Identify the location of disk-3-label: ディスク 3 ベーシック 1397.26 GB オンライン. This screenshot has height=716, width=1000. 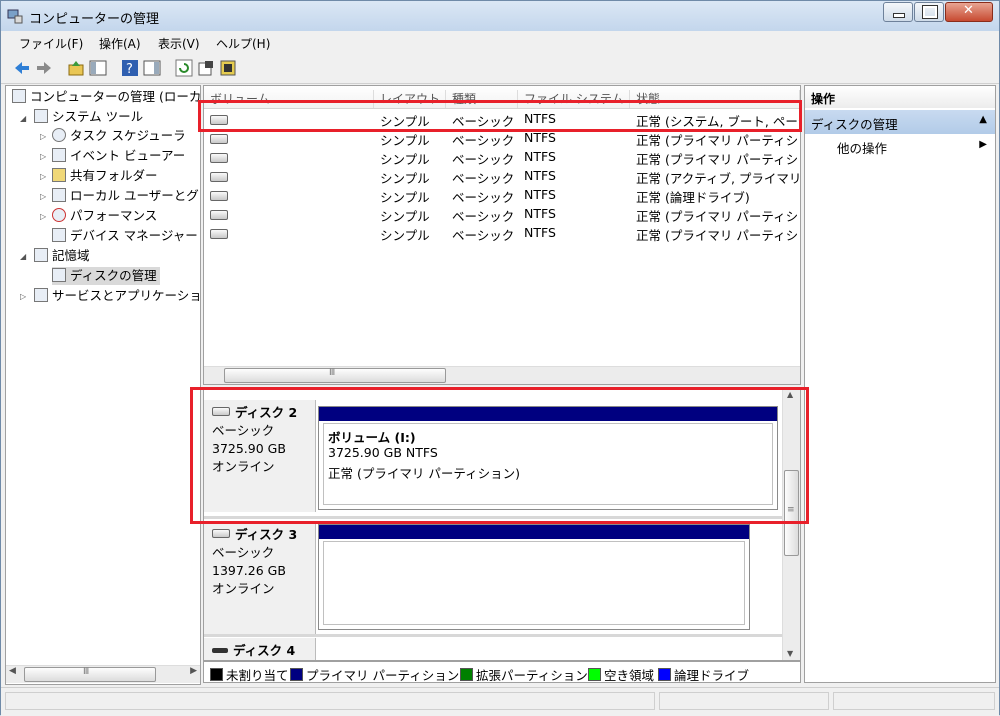
(260, 578).